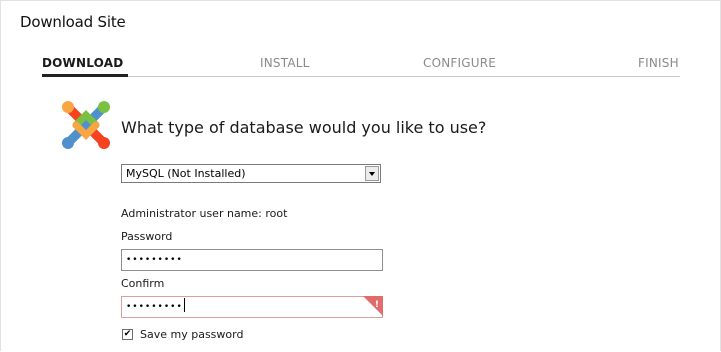 The image size is (721, 352). Describe the element at coordinates (251, 173) in the screenshot. I see `database-type-select: MySQL (Not Installed)` at that location.